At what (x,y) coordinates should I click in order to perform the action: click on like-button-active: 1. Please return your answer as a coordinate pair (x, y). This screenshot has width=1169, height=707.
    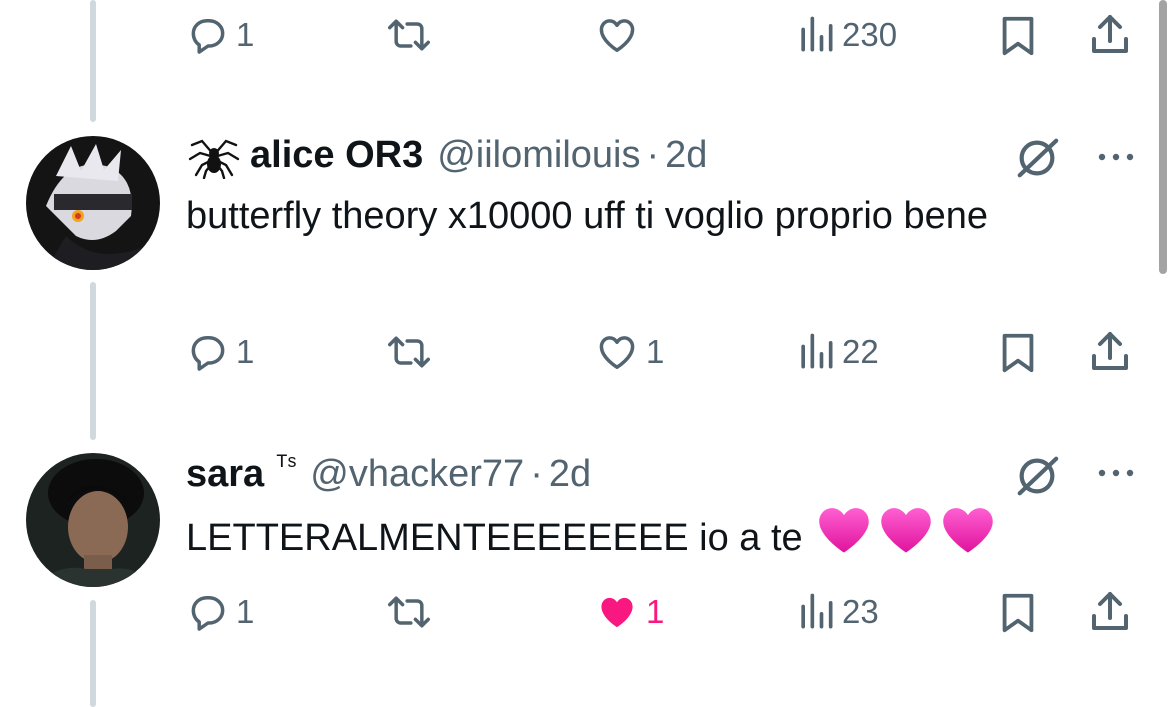
    Looking at the image, I should click on (629, 612).